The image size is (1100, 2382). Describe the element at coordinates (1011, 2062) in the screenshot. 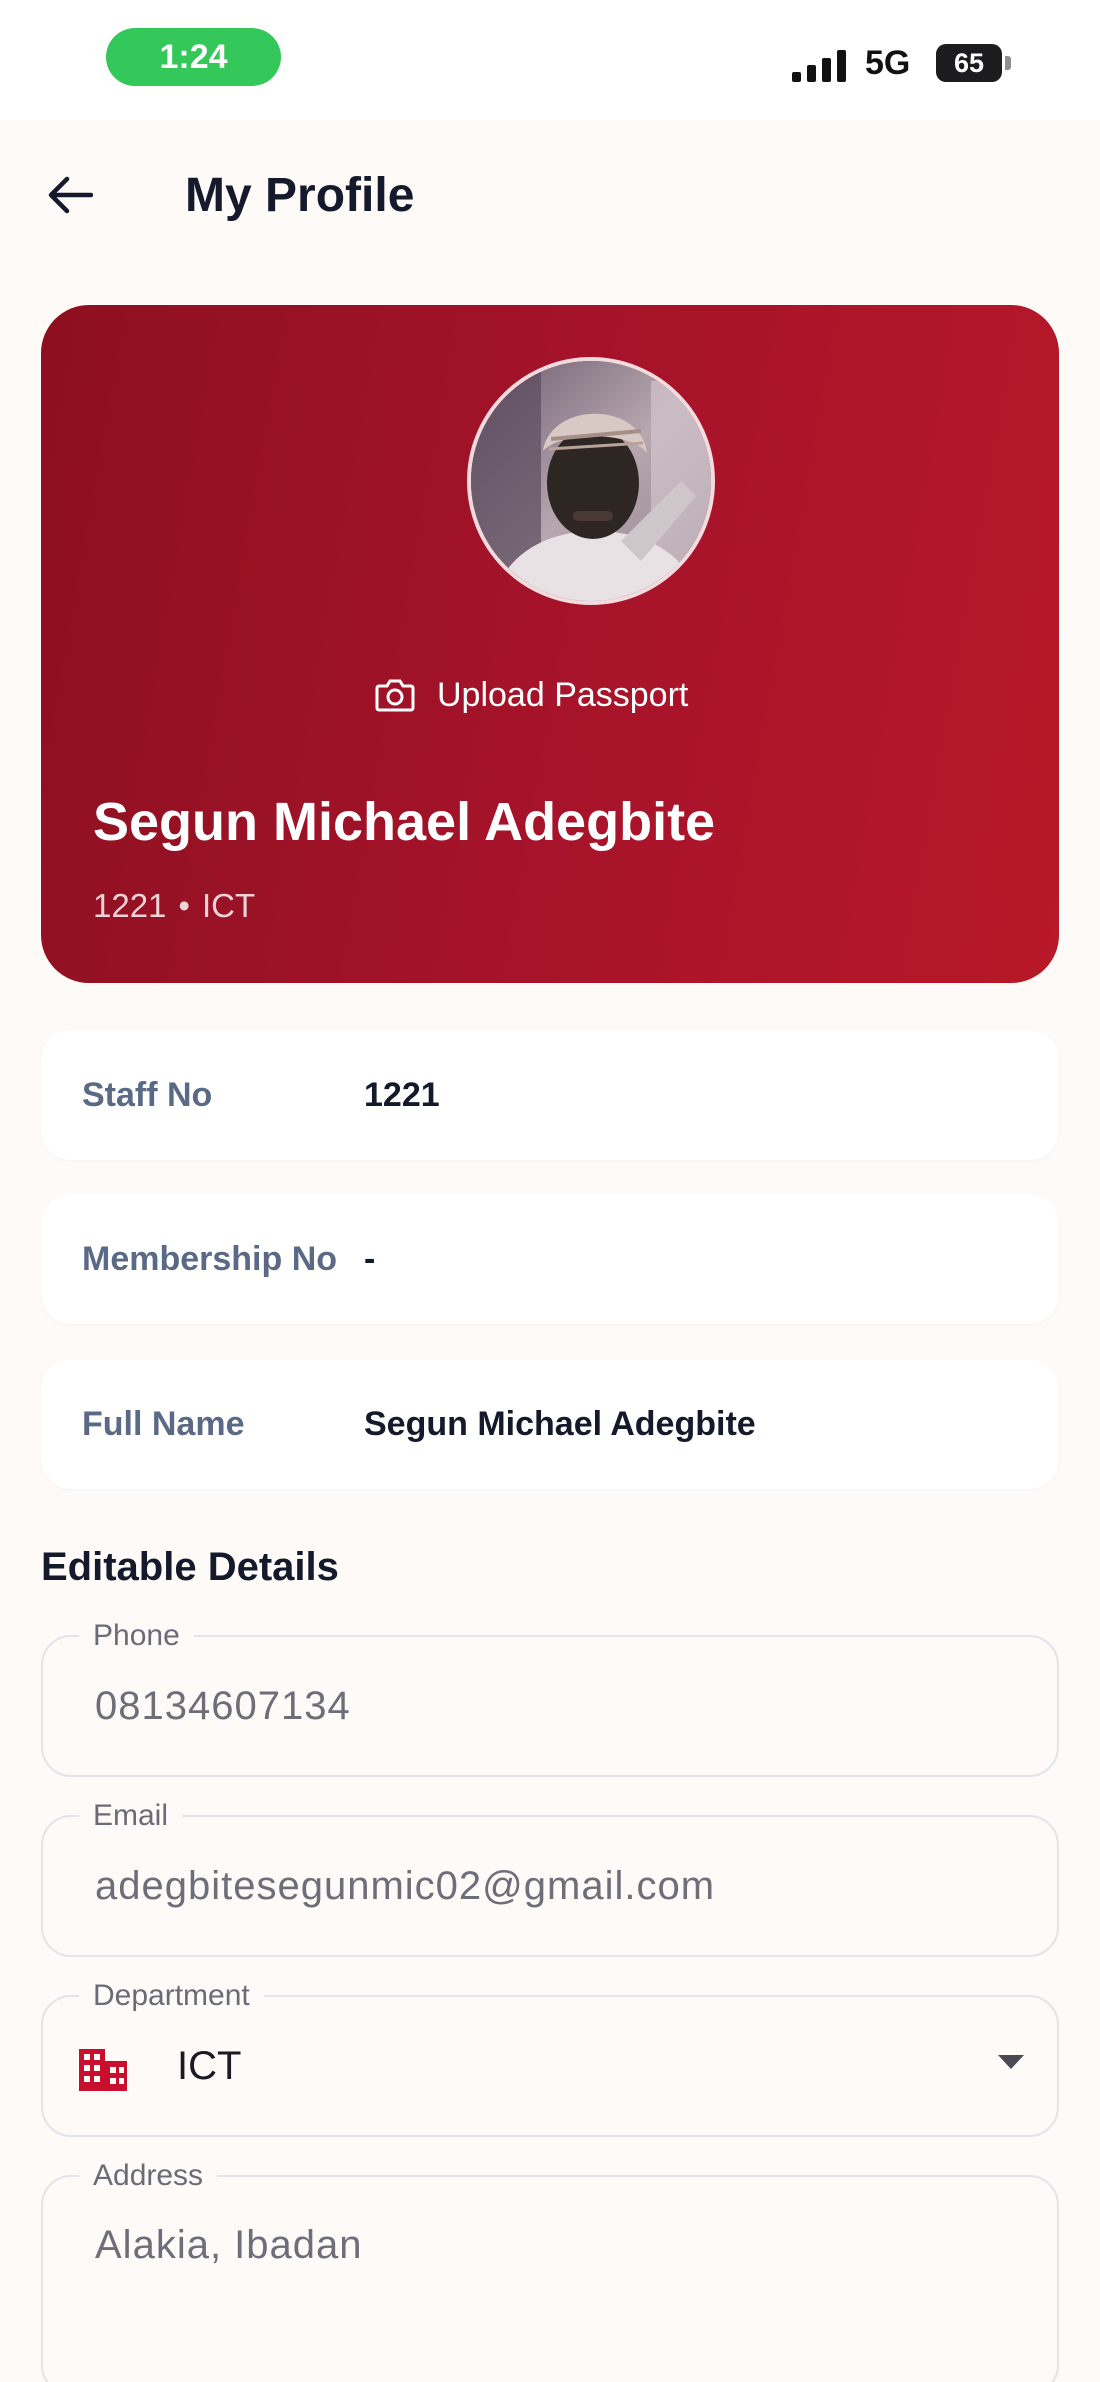

I see `chevron-down-icon` at that location.